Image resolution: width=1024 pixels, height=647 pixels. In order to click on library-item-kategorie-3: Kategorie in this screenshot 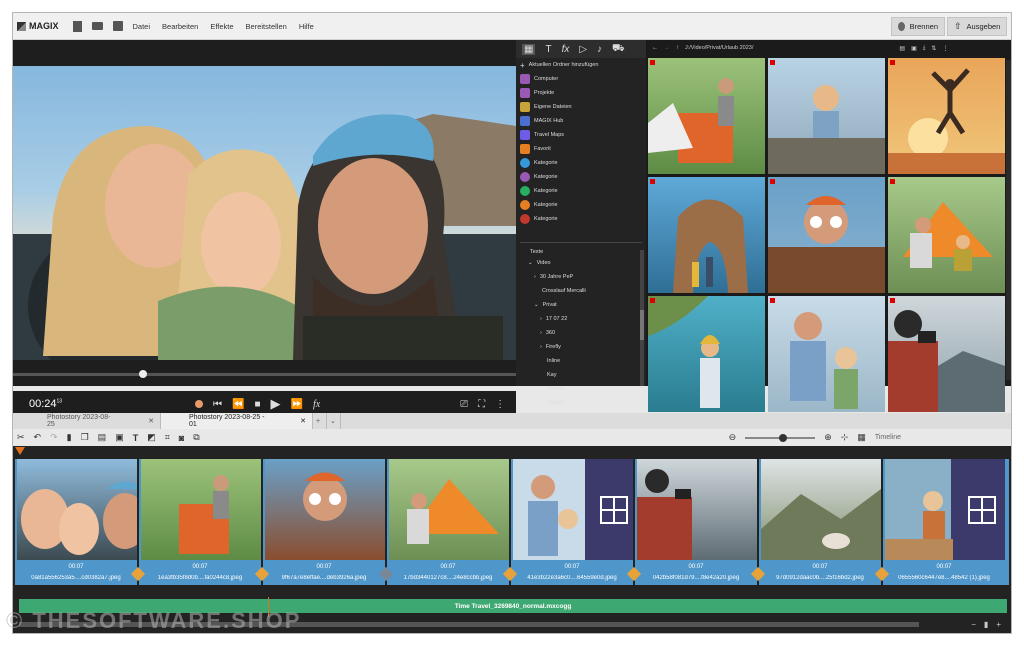, I will do `click(581, 191)`.